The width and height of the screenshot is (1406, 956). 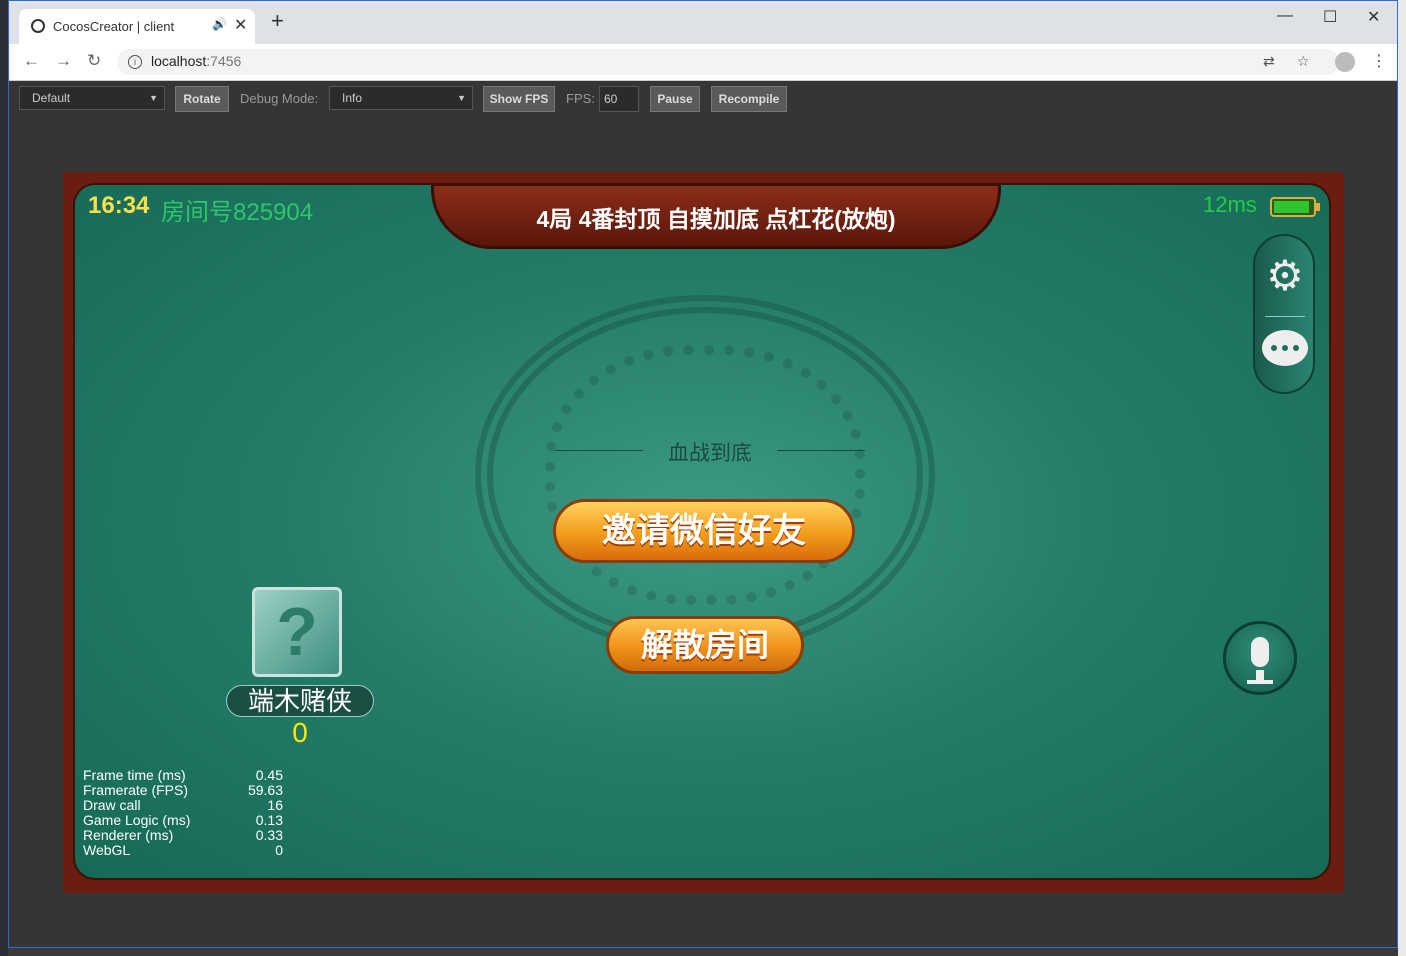 I want to click on microphone-icon, so click(x=1260, y=658).